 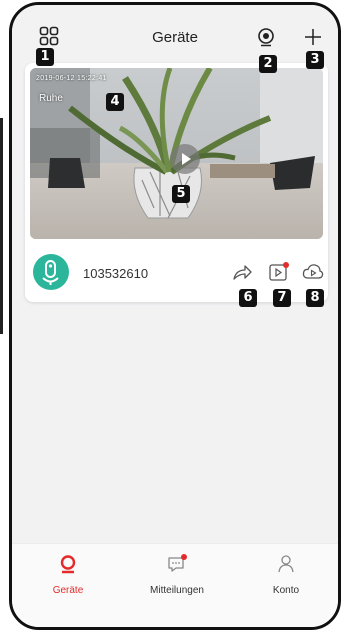 I want to click on mode-label: Ruhe, so click(x=51, y=98).